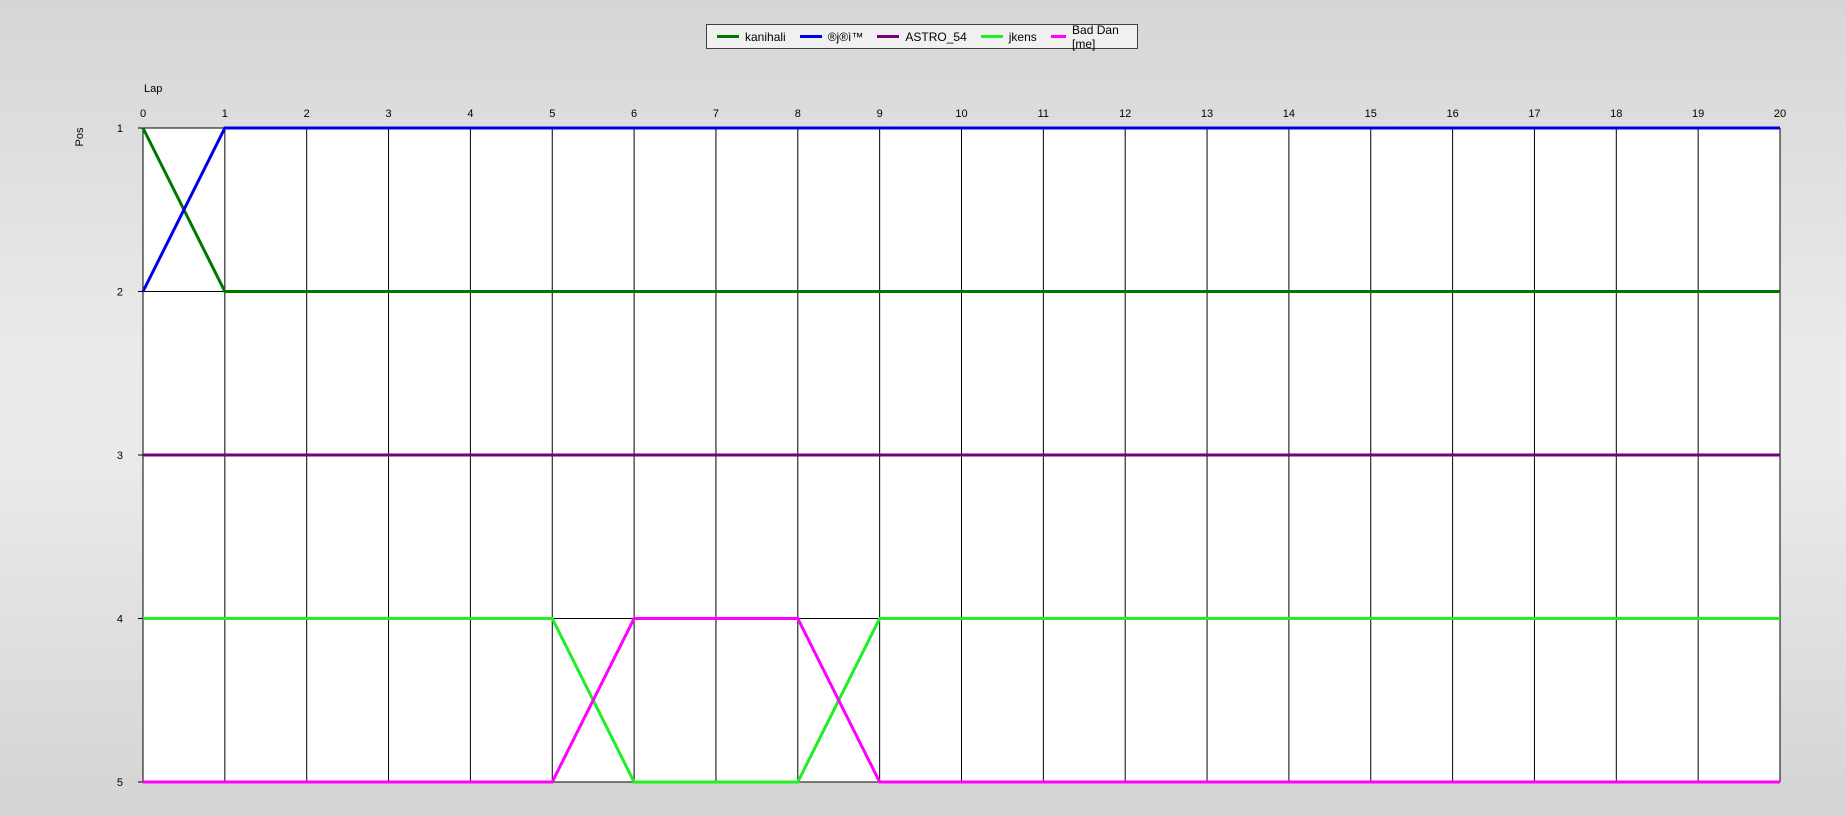 This screenshot has width=1846, height=816. Describe the element at coordinates (120, 620) in the screenshot. I see `y-tick-label: 4` at that location.